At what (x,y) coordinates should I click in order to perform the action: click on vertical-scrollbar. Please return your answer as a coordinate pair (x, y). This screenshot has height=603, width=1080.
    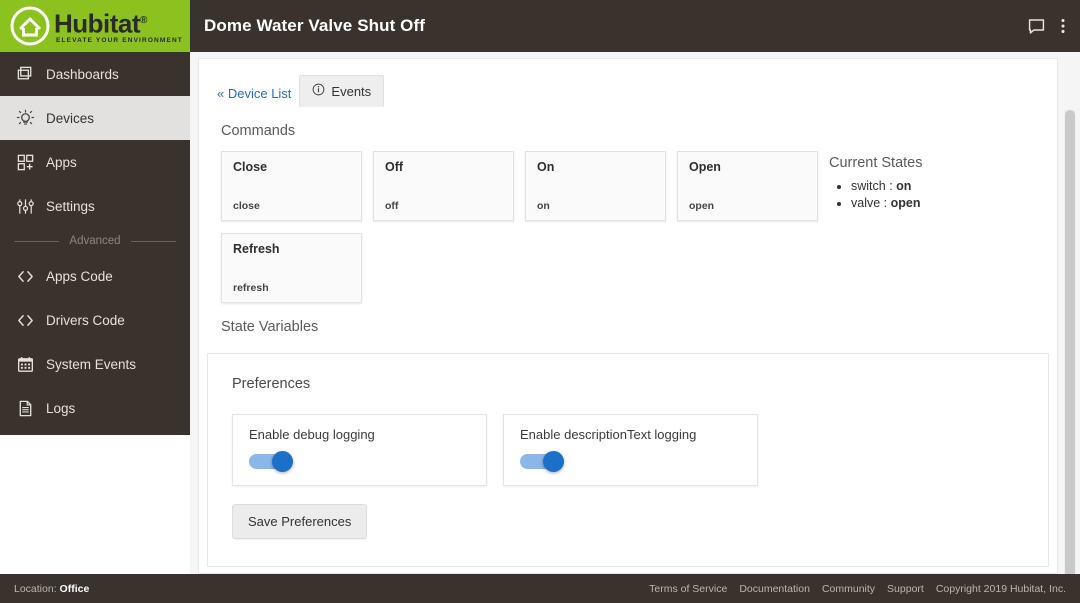
    Looking at the image, I should click on (1070, 356).